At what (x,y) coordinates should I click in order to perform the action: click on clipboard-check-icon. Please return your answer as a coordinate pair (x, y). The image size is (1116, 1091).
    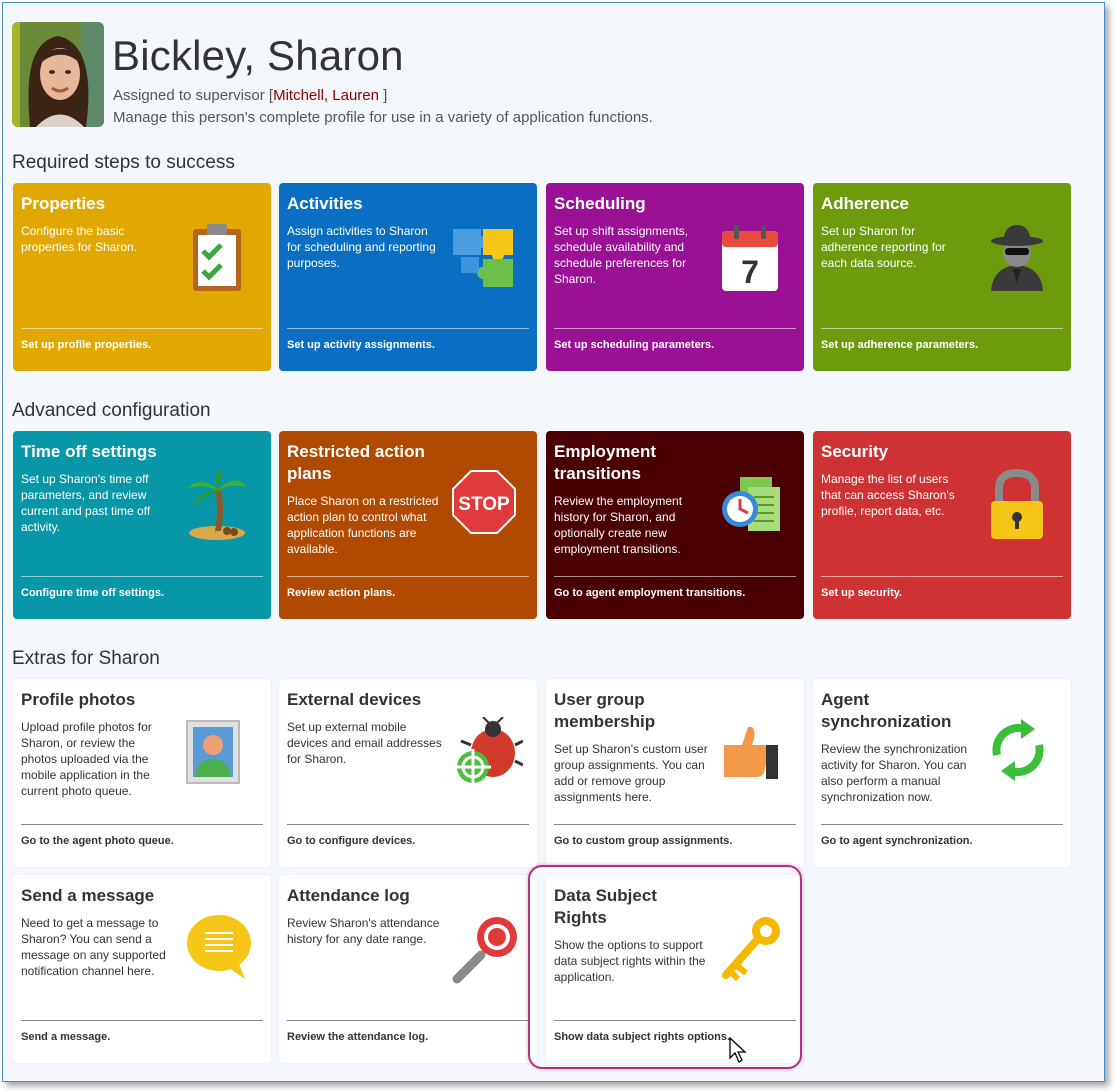
    Looking at the image, I should click on (217, 257).